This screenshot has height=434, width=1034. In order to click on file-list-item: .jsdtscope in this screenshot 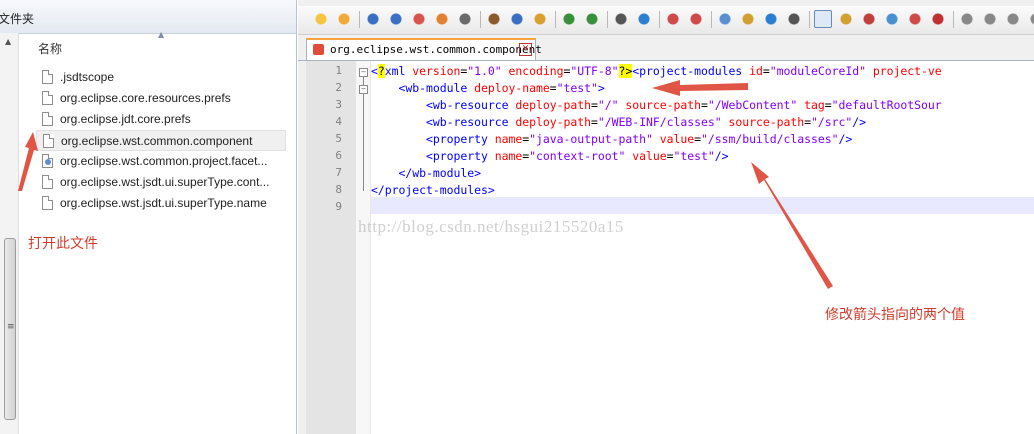, I will do `click(161, 77)`.